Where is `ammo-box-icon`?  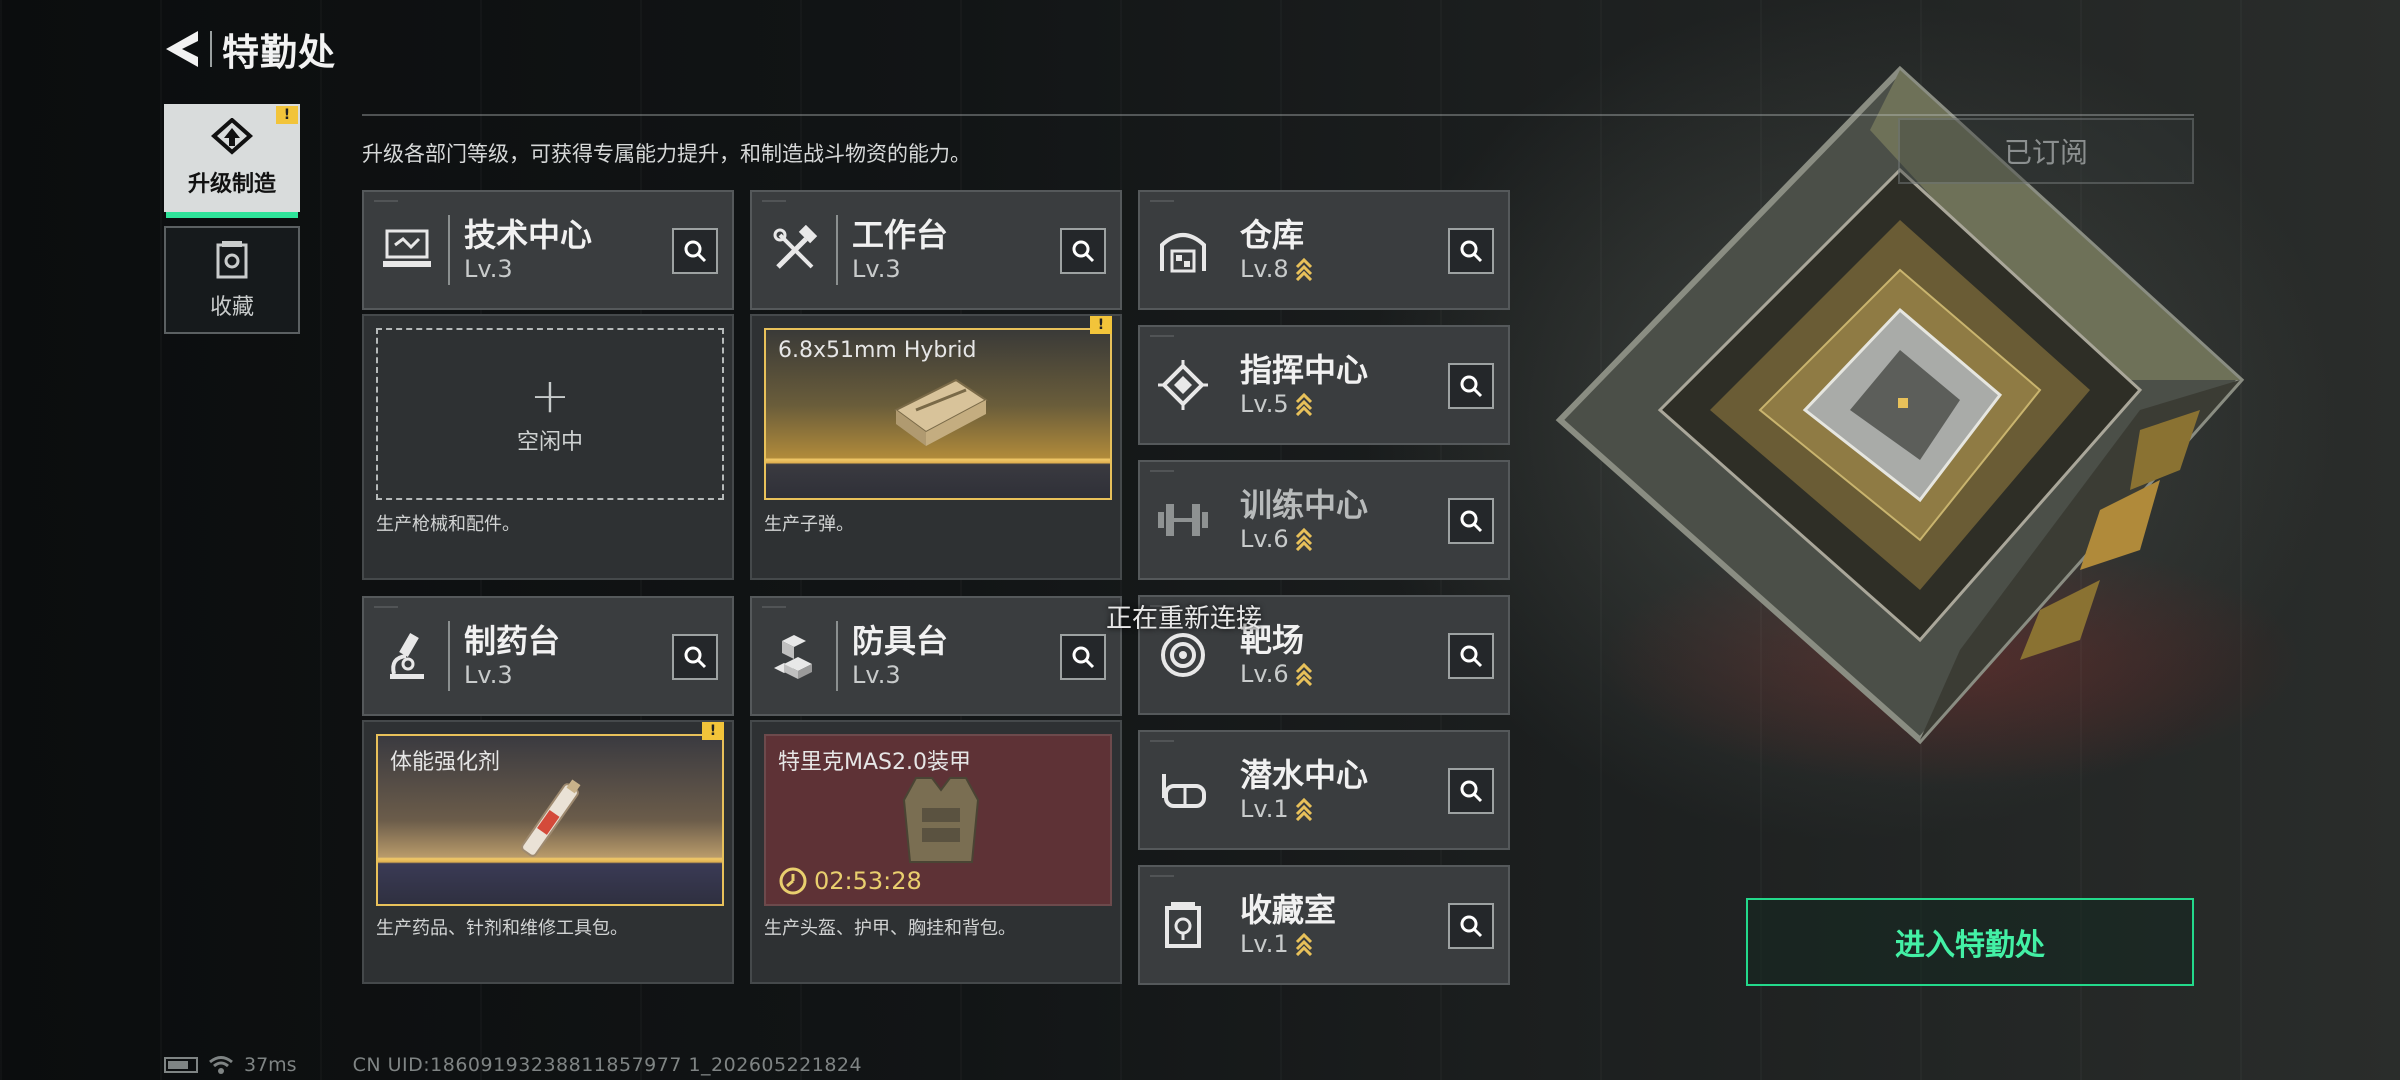
ammo-box-icon is located at coordinates (941, 412).